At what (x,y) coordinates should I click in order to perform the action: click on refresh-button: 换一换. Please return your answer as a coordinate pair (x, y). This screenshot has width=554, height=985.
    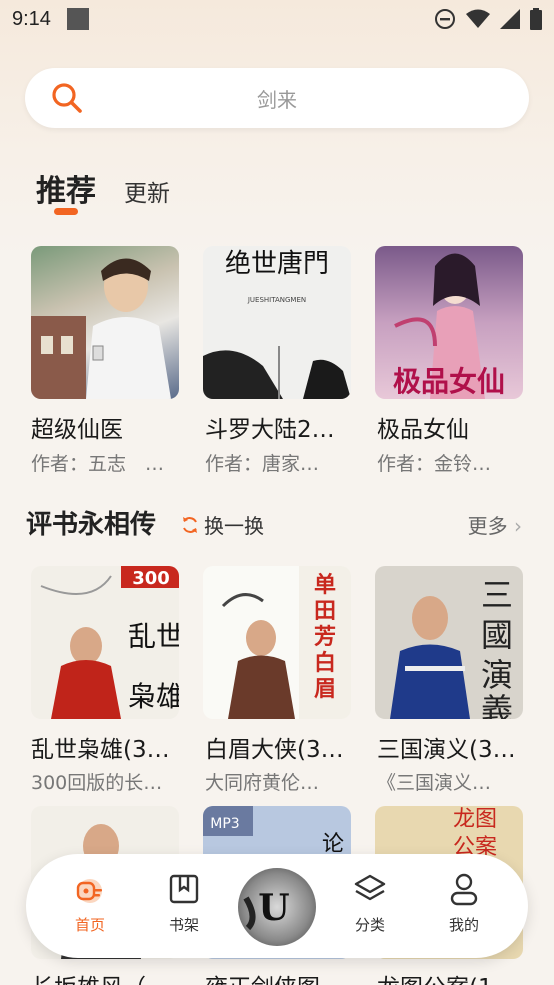
    Looking at the image, I should click on (222, 524).